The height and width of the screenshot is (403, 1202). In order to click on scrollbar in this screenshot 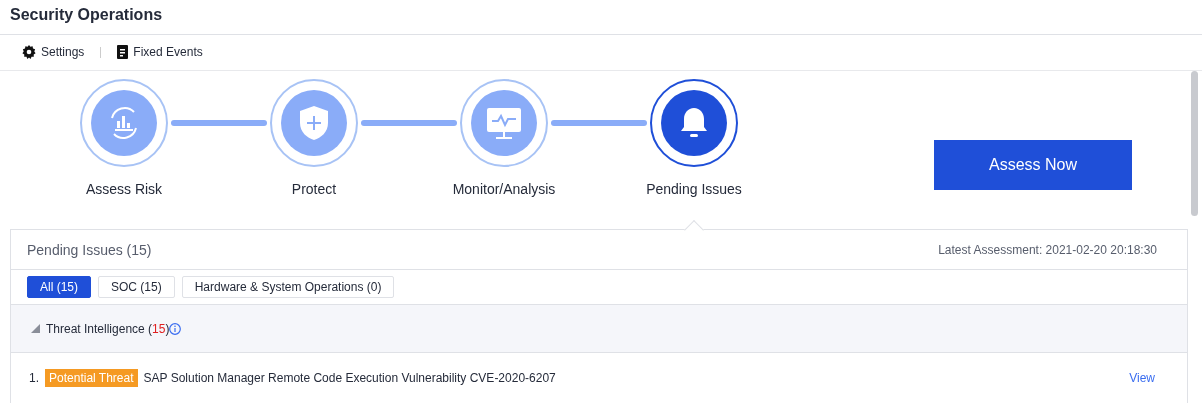, I will do `click(1194, 143)`.